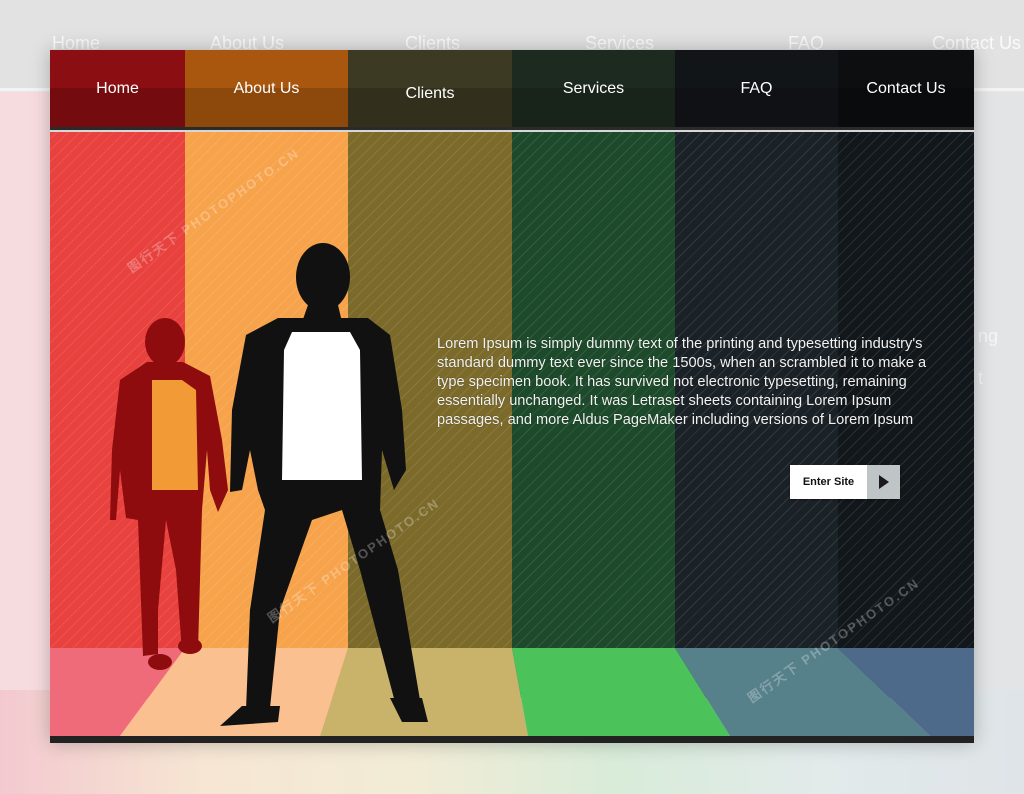 The height and width of the screenshot is (794, 1024). I want to click on floor-perspective, so click(512, 692).